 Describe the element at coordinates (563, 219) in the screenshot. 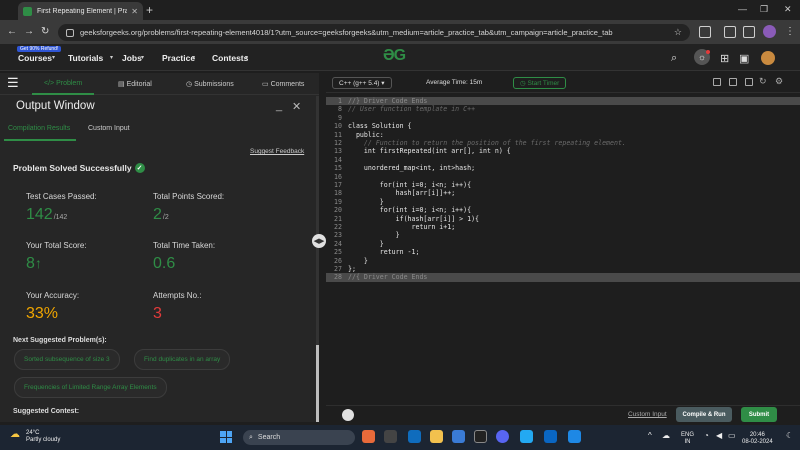

I see `code-line: 21 if(hash[arr[i]] > 1){` at that location.